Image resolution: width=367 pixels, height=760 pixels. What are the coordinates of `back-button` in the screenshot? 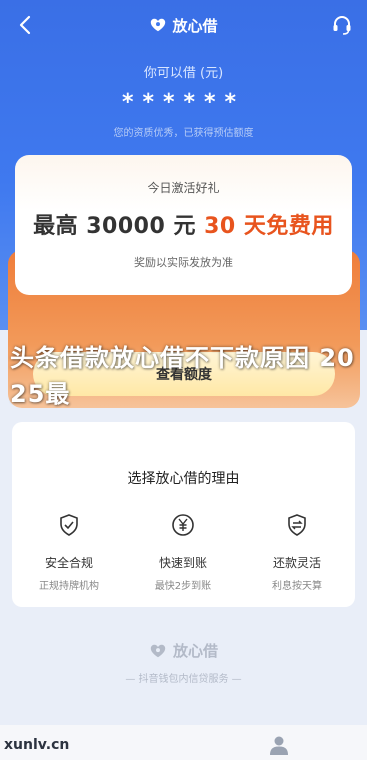 It's located at (25, 25).